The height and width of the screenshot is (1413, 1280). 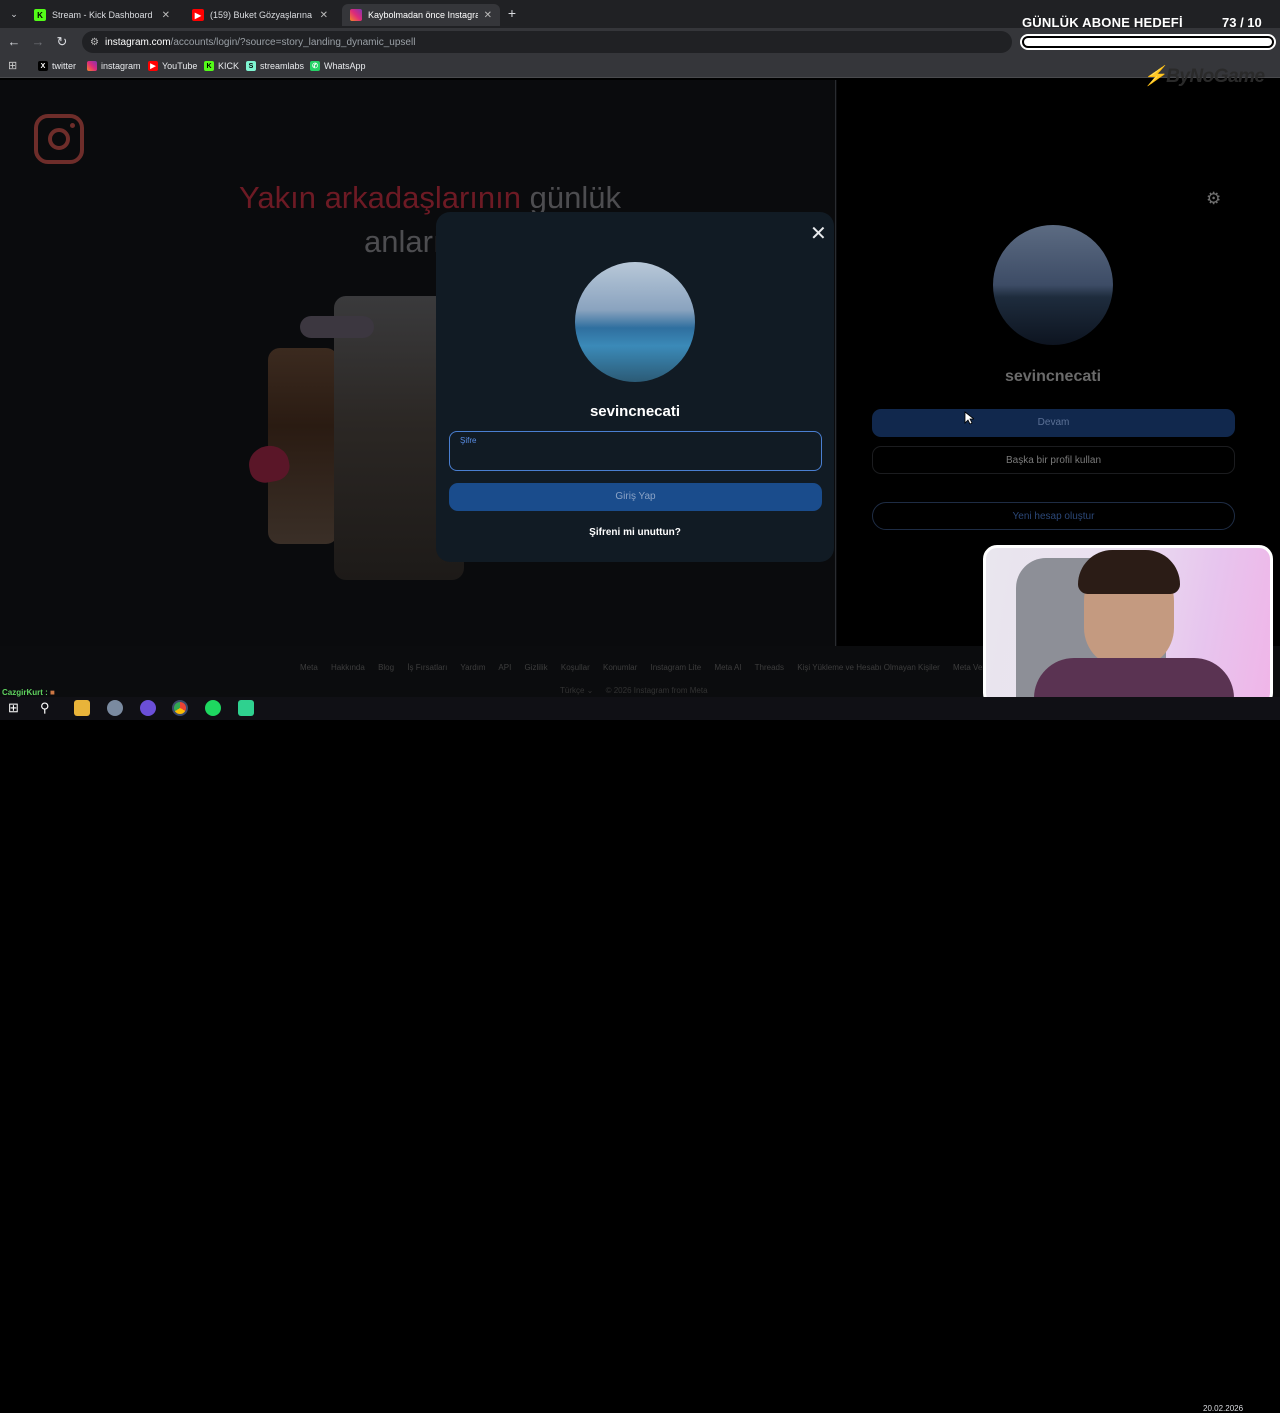 What do you see at coordinates (1129, 572) in the screenshot?
I see `streamer-hair` at bounding box center [1129, 572].